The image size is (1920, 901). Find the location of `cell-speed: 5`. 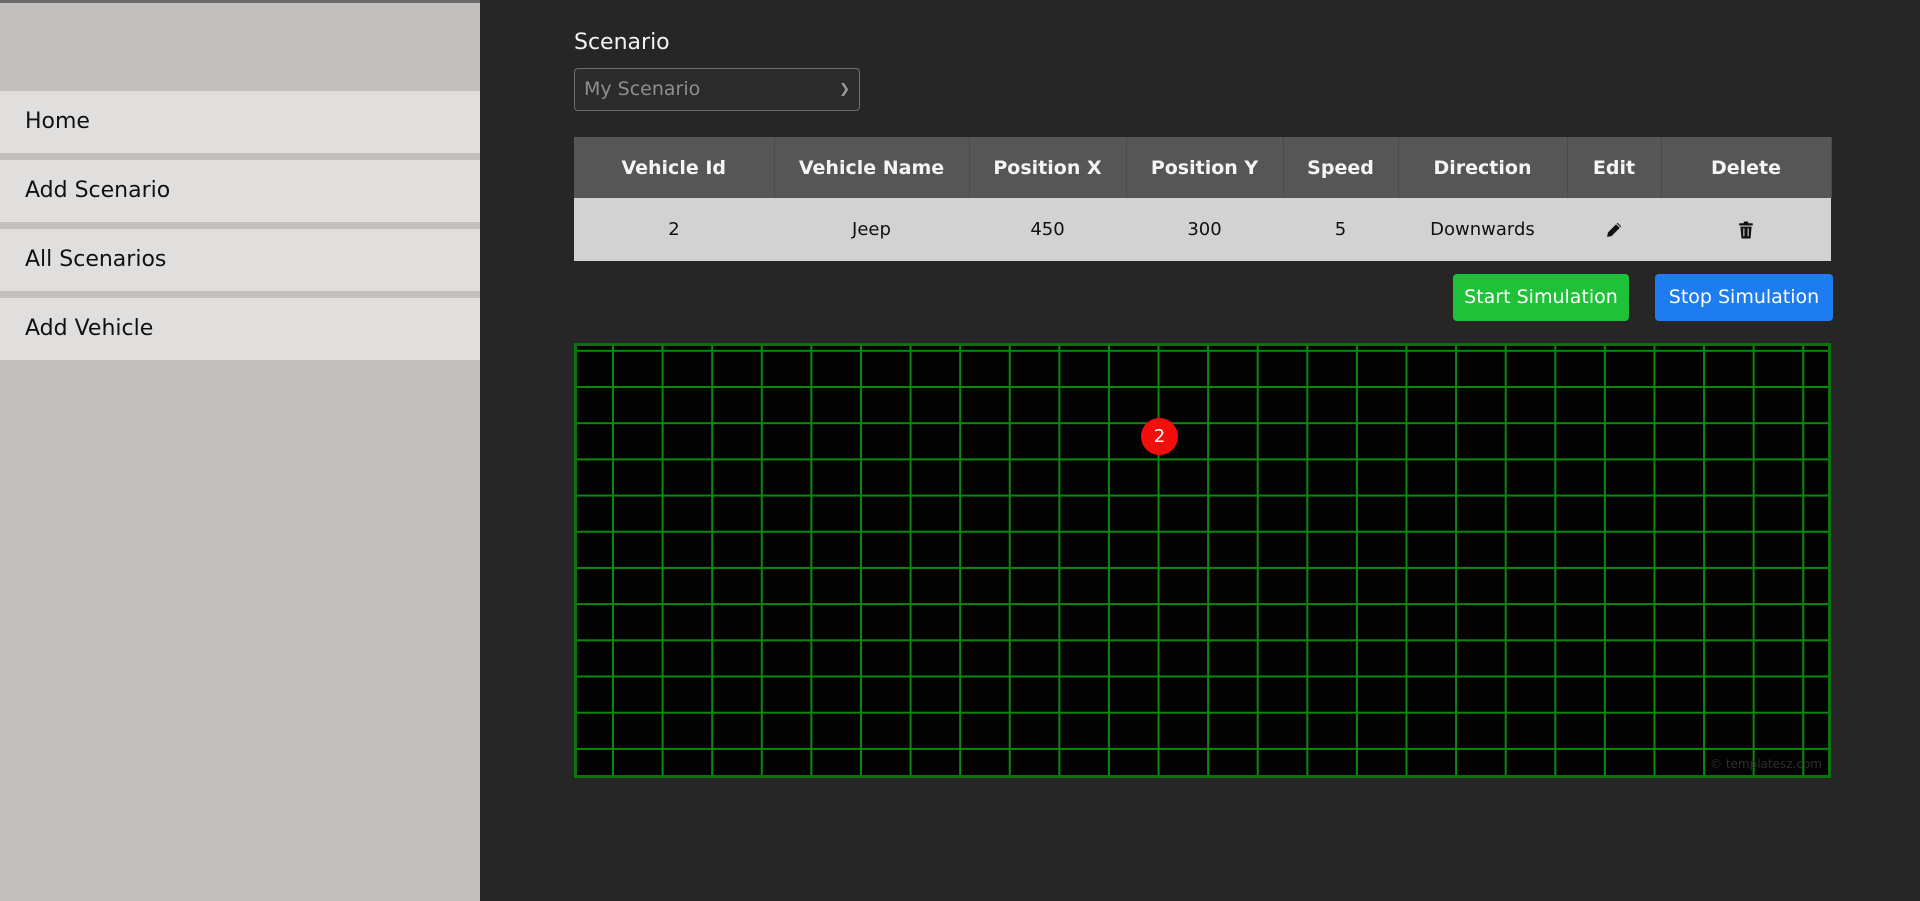

cell-speed: 5 is located at coordinates (1340, 229).